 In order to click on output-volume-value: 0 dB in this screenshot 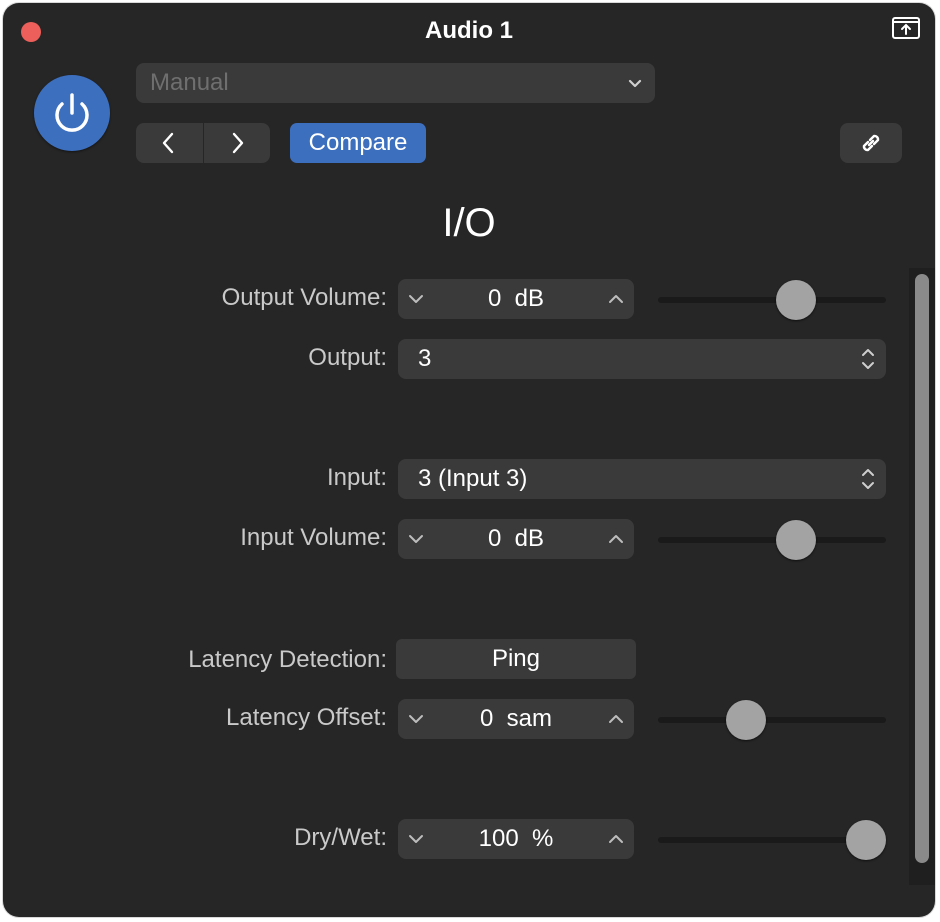, I will do `click(516, 298)`.